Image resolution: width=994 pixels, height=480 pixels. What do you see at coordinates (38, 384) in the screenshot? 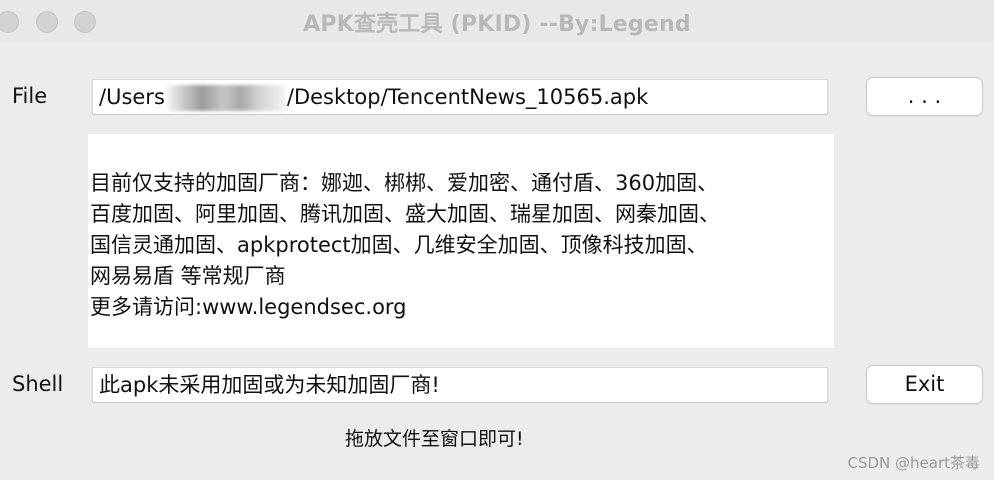
I see `shell-label: Shell` at bounding box center [38, 384].